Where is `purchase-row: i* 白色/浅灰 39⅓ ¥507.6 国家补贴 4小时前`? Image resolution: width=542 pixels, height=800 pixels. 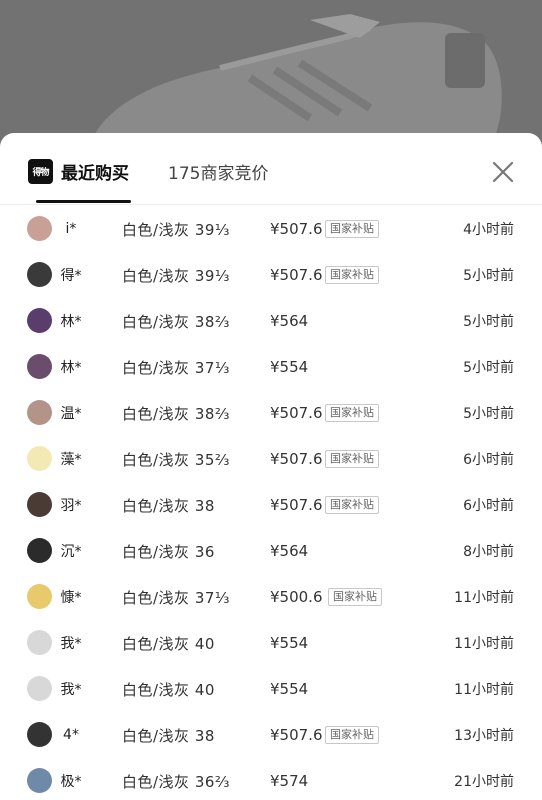
purchase-row: i* 白色/浅灰 39⅓ ¥507.6 国家补贴 4小时前 is located at coordinates (271, 229).